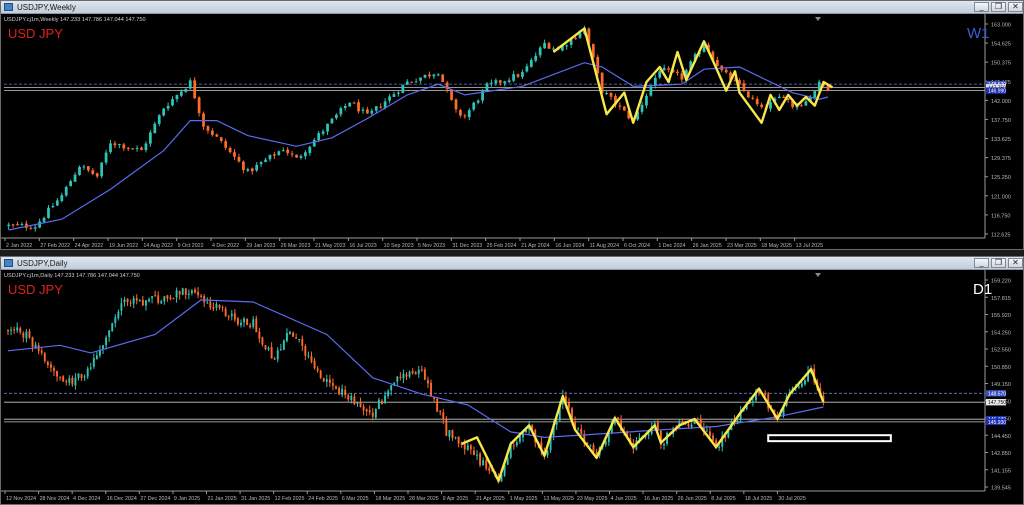 The image size is (1024, 505). Describe the element at coordinates (296, 246) in the screenshot. I see `date-tick-label: 26 Mar 2023` at that location.